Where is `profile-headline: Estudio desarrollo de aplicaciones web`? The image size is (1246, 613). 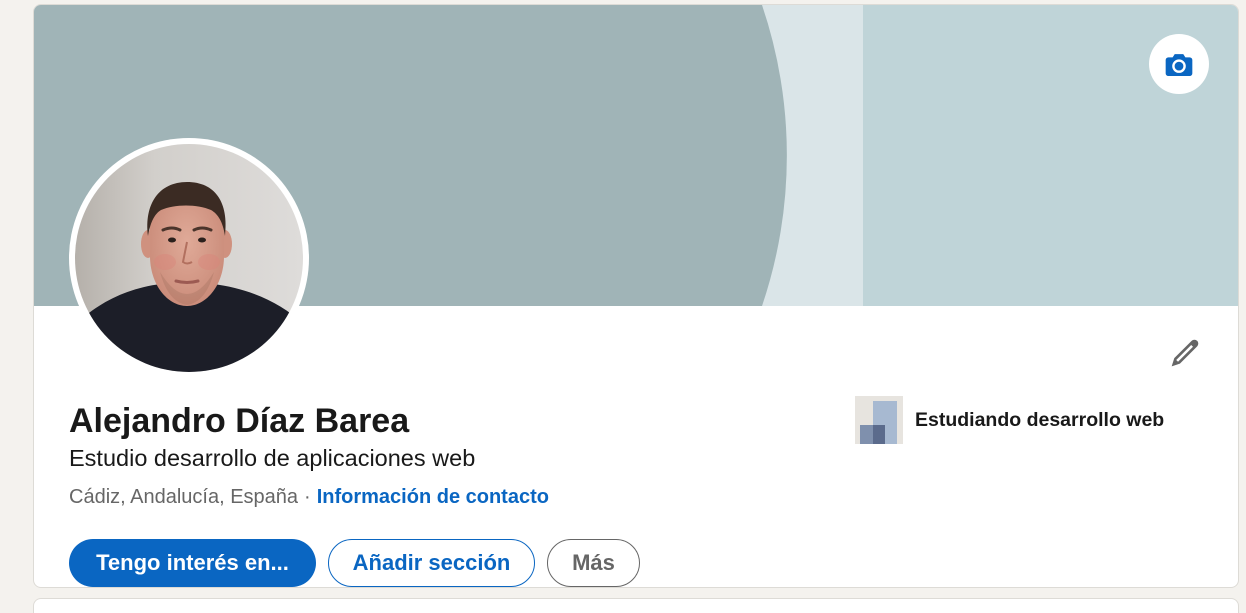
profile-headline: Estudio desarrollo de aplicaciones web is located at coordinates (272, 458).